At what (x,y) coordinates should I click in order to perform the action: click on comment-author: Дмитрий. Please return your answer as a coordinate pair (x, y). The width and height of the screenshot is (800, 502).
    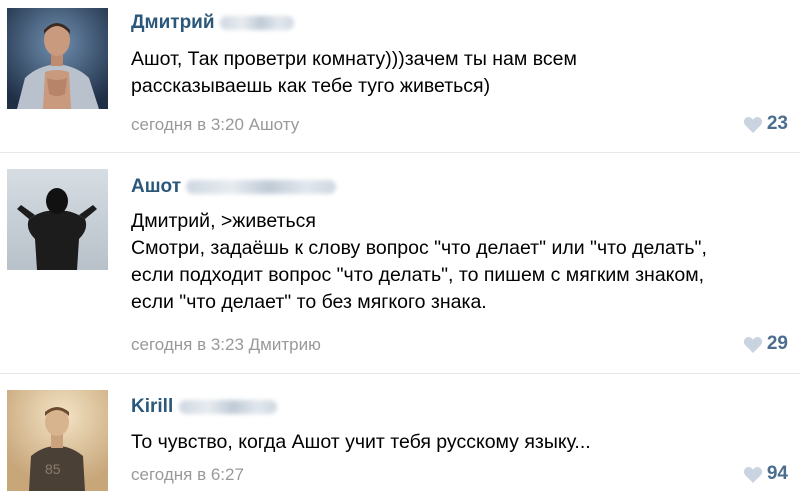
    Looking at the image, I should click on (212, 23).